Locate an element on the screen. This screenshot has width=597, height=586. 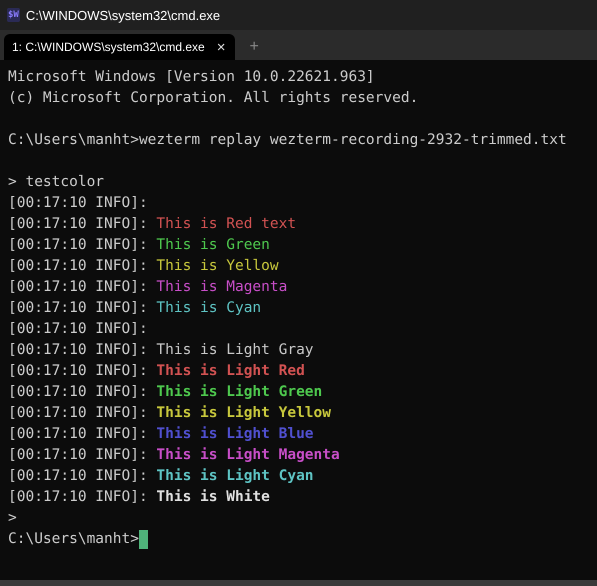
terminal-line: C:\Users\manht>wezterm replay wezterm-recording-2932-trimmed.txt is located at coordinates (287, 140).